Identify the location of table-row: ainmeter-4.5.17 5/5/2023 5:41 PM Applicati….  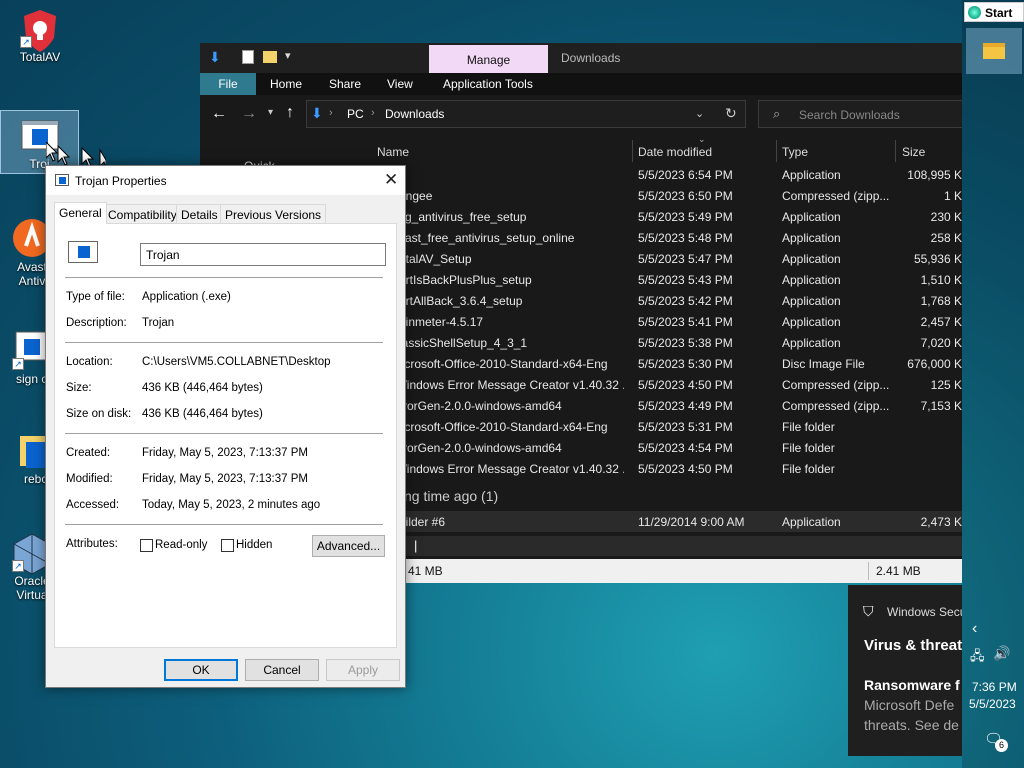
(660, 321).